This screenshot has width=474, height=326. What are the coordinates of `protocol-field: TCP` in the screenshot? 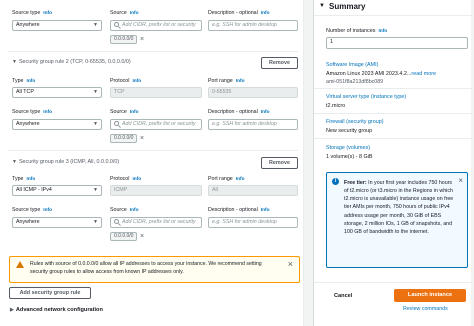 It's located at (156, 92).